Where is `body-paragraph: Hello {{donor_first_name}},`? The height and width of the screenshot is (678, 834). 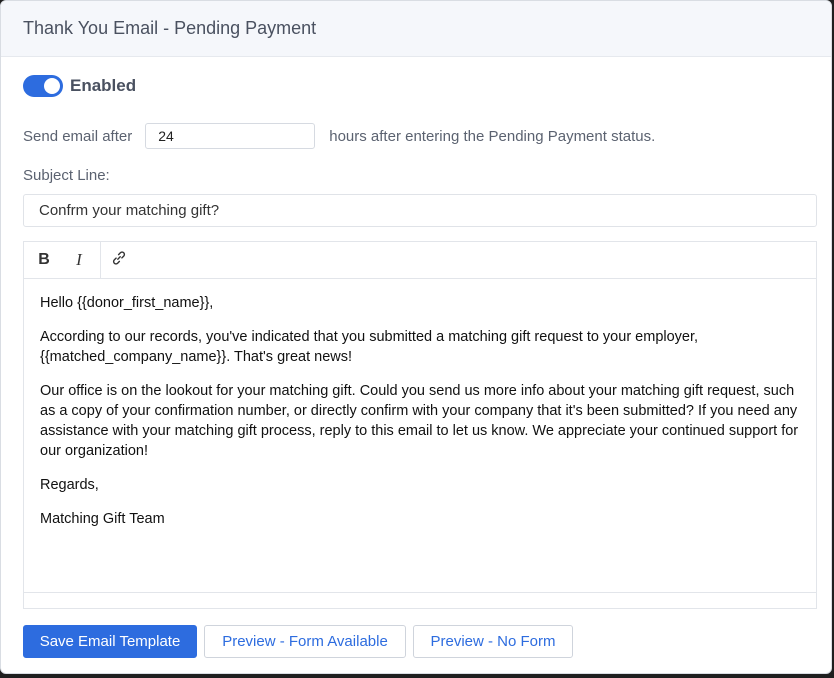 body-paragraph: Hello {{donor_first_name}}, is located at coordinates (127, 303).